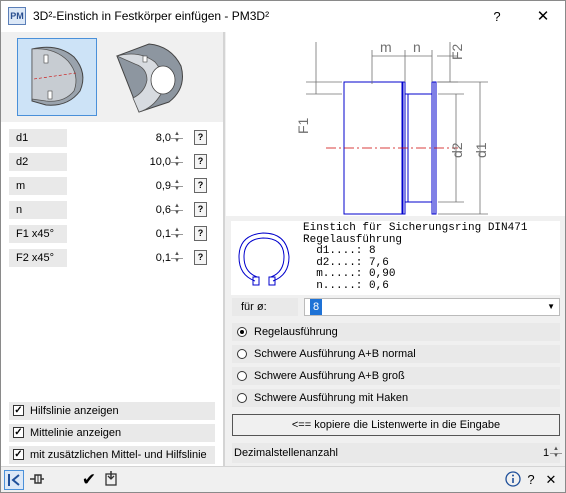  What do you see at coordinates (556, 453) in the screenshot?
I see `decimal-places-spinner: ▲ ▼` at bounding box center [556, 453].